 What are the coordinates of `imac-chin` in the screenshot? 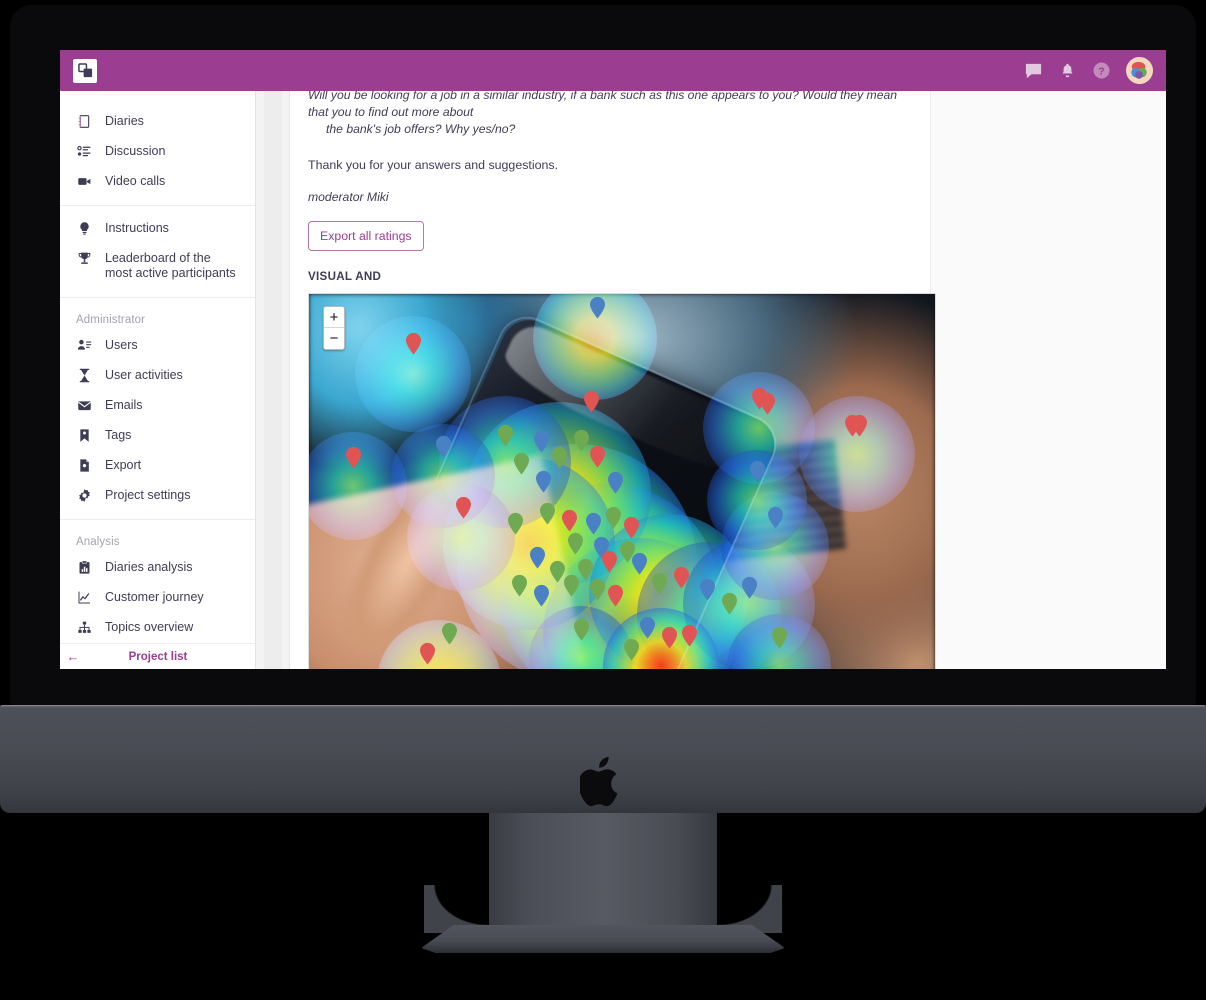 It's located at (603, 759).